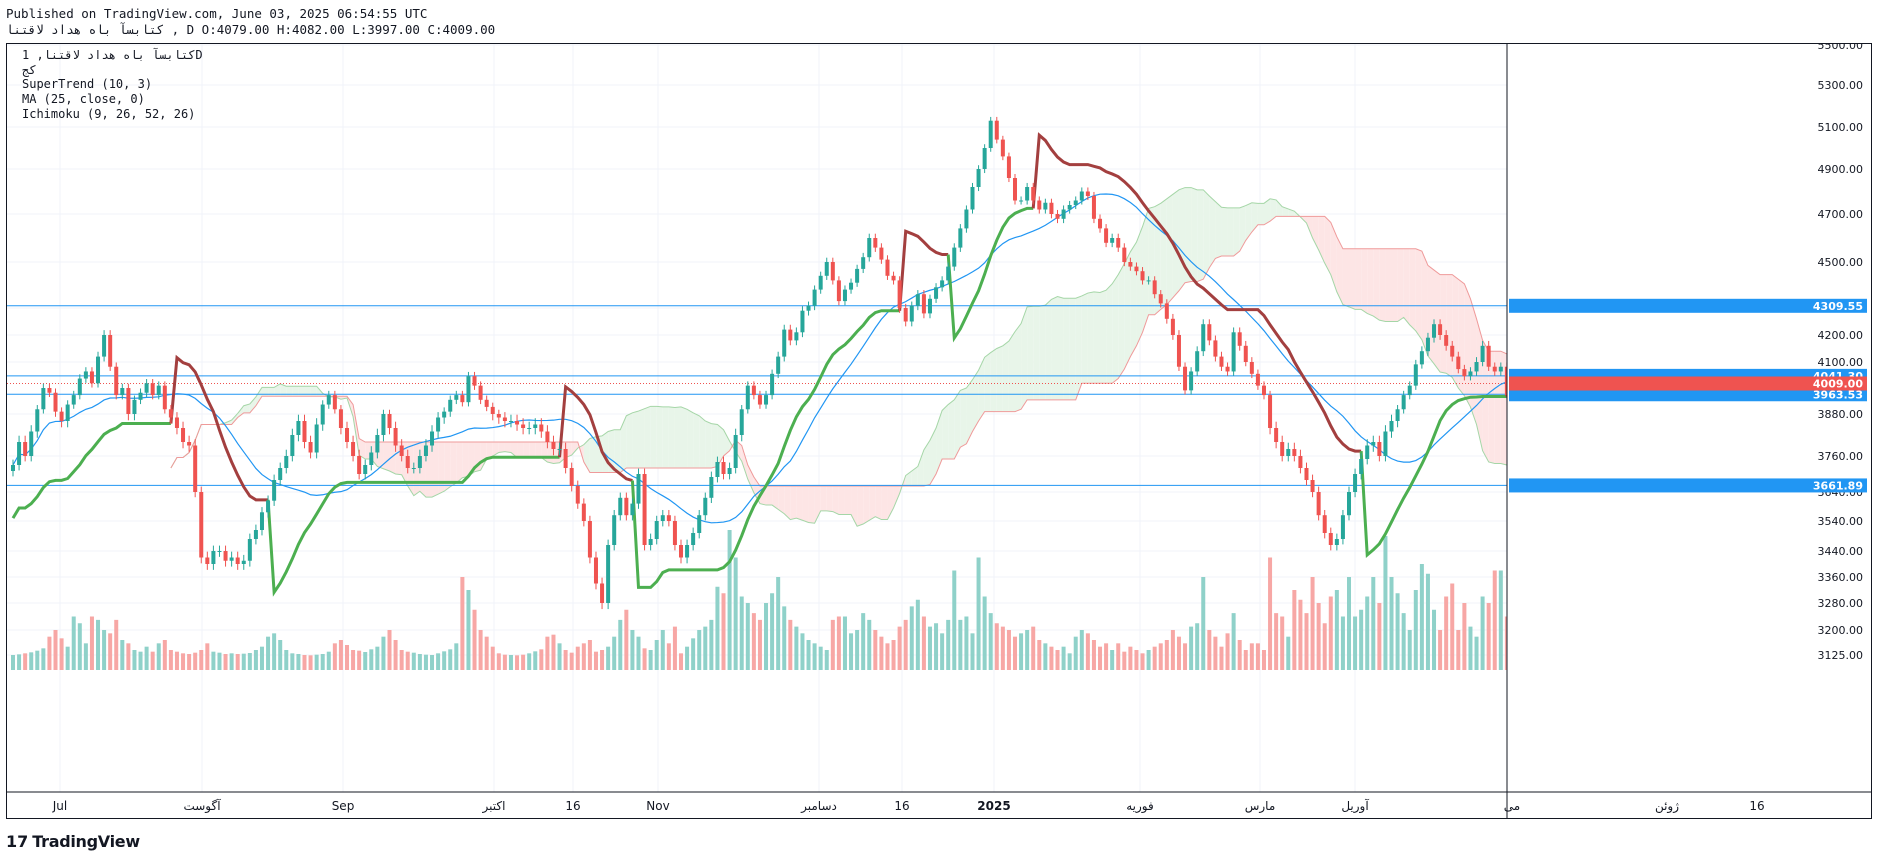  What do you see at coordinates (112, 55) in the screenshot?
I see `legend-symbol: كتابسآ باه هداد لاقتنا, 1D` at bounding box center [112, 55].